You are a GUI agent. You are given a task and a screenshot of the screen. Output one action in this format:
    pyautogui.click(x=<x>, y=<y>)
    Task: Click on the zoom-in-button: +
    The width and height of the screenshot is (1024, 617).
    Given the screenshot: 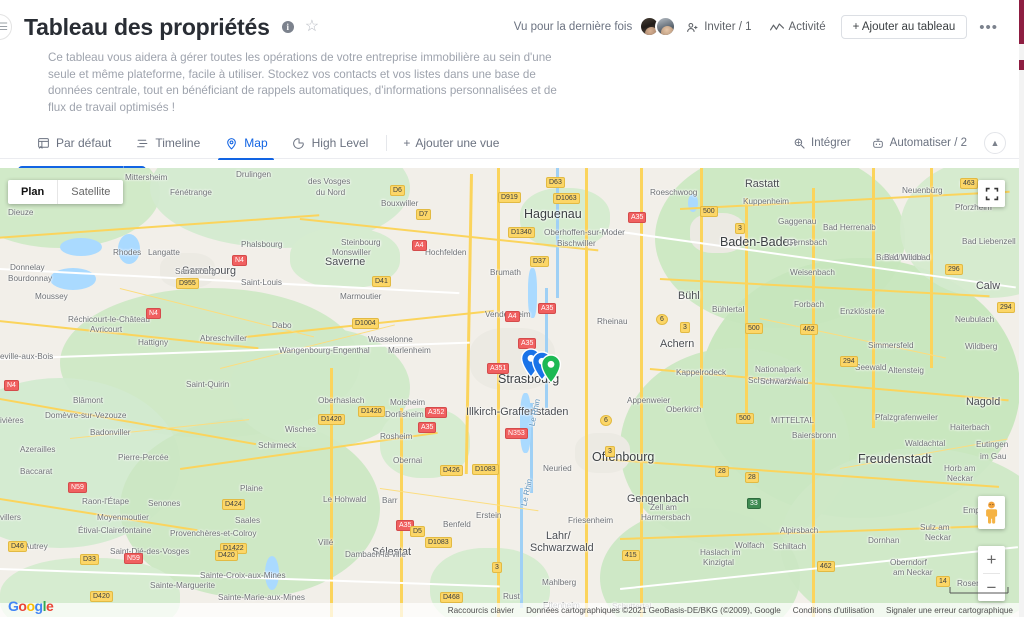 What is the action you would take?
    pyautogui.click(x=991, y=559)
    